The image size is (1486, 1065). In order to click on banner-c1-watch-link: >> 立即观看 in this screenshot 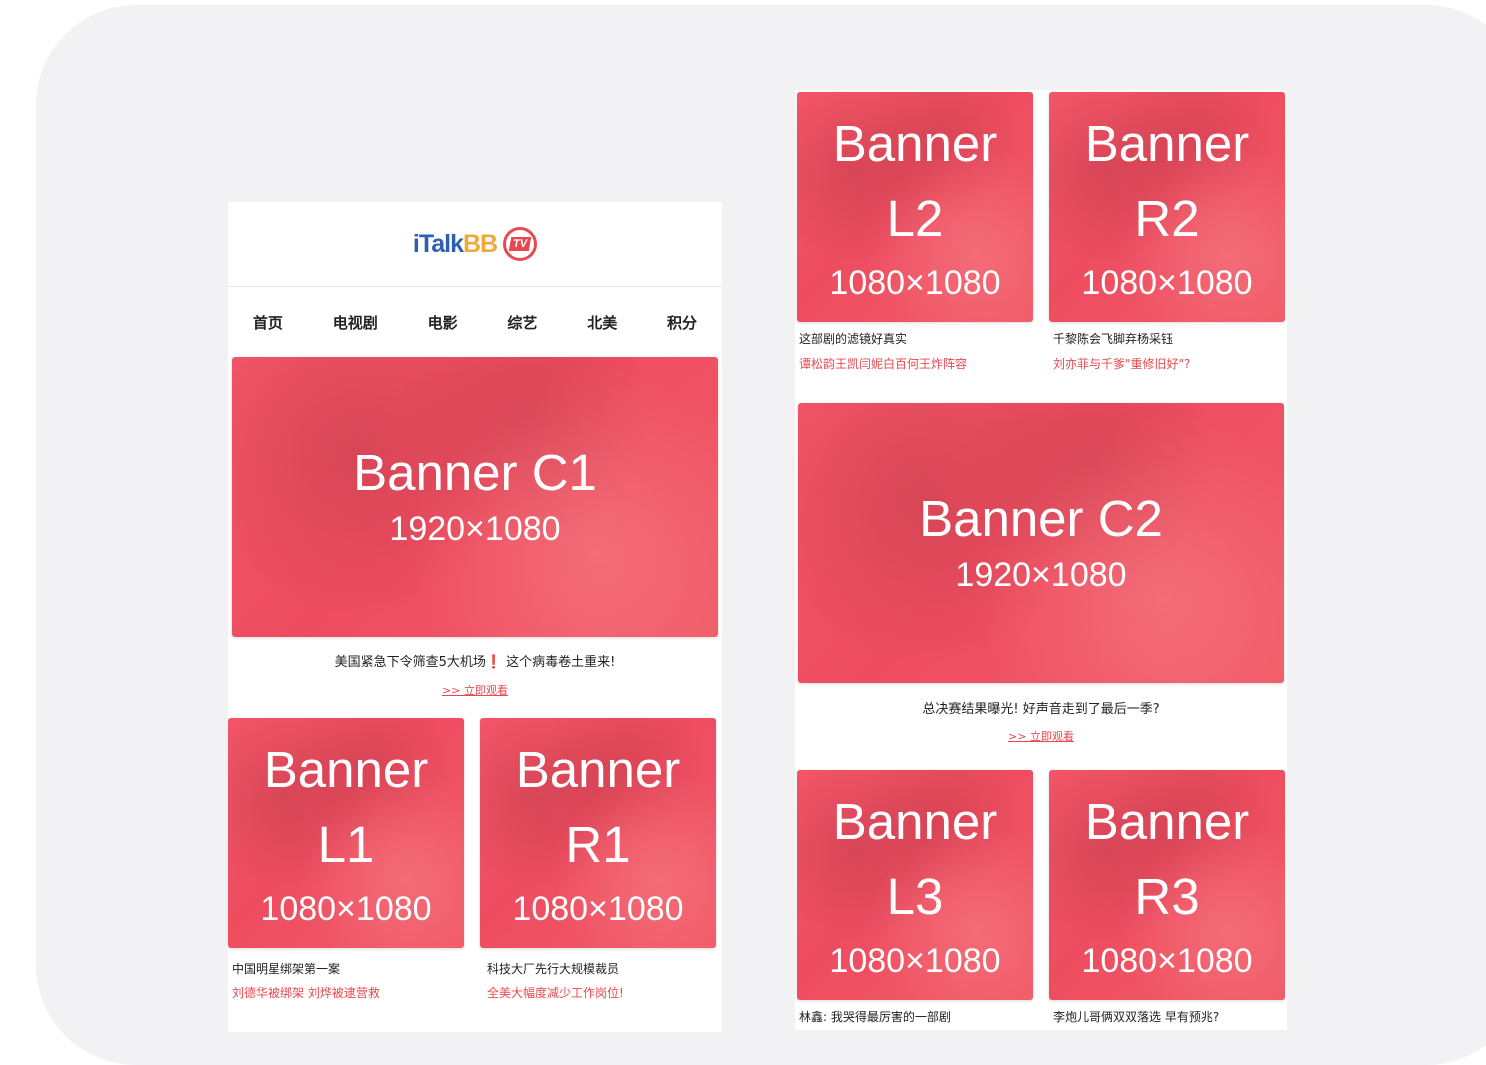, I will do `click(475, 690)`.